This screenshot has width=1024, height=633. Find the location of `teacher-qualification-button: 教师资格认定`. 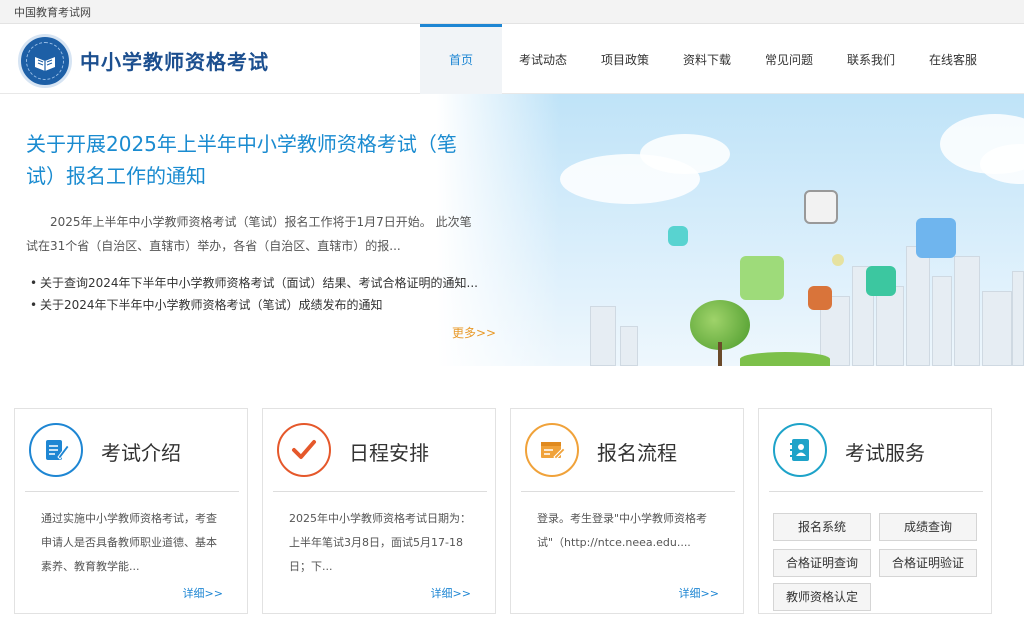

teacher-qualification-button: 教师资格认定 is located at coordinates (822, 597).